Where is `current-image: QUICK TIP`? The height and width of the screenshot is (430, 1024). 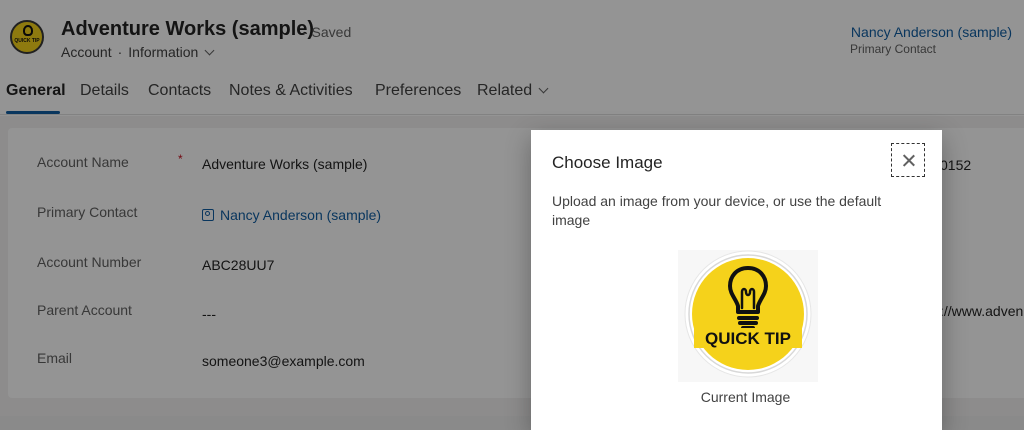 current-image: QUICK TIP is located at coordinates (748, 316).